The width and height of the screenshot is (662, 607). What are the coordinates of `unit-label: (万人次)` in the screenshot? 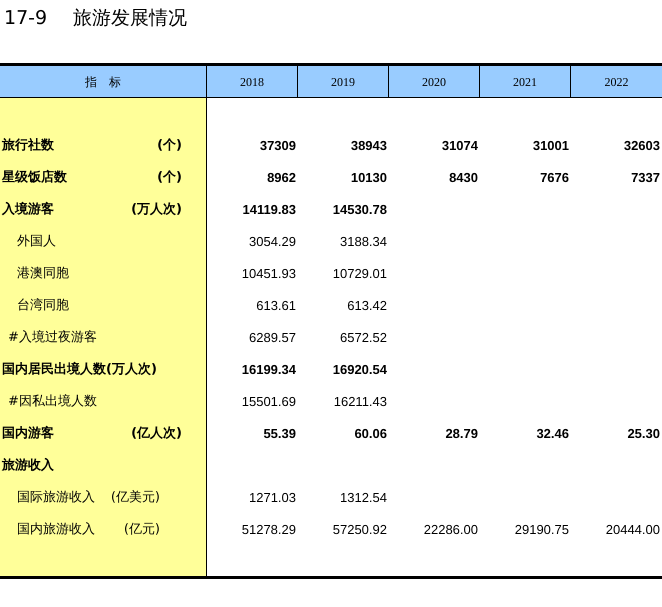 It's located at (156, 210).